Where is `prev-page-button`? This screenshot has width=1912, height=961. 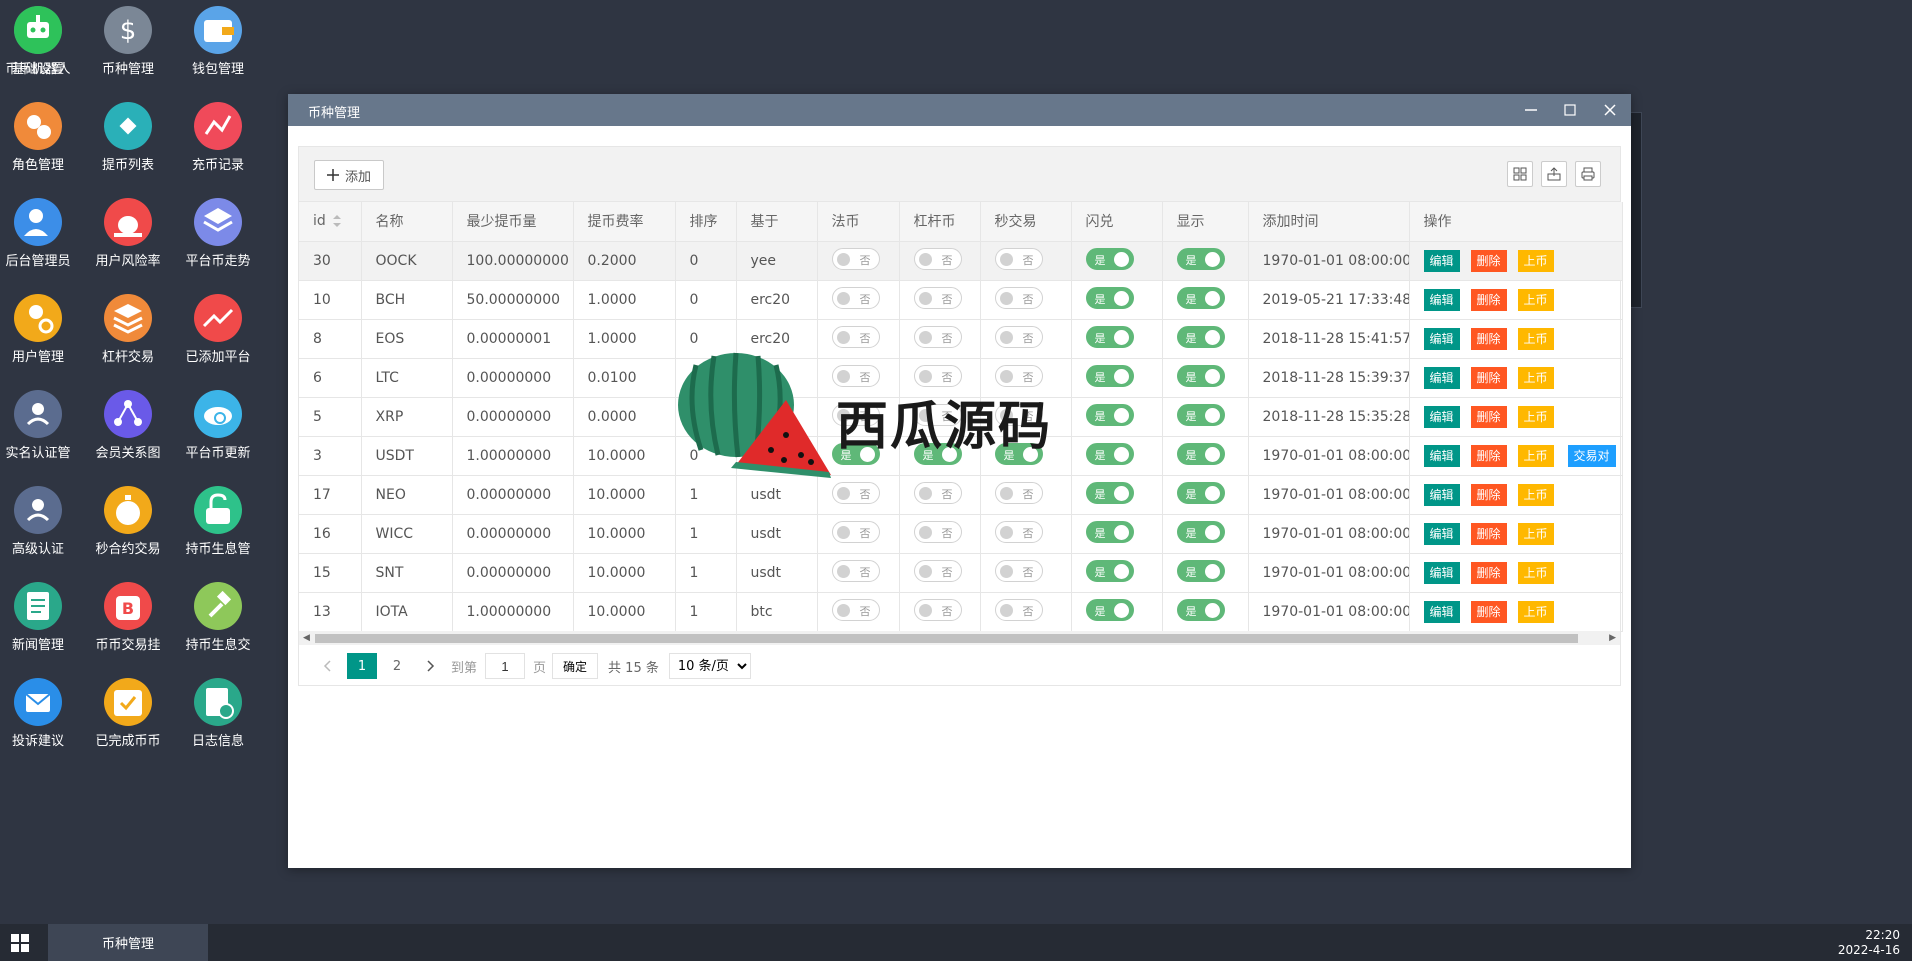
prev-page-button is located at coordinates (327, 666).